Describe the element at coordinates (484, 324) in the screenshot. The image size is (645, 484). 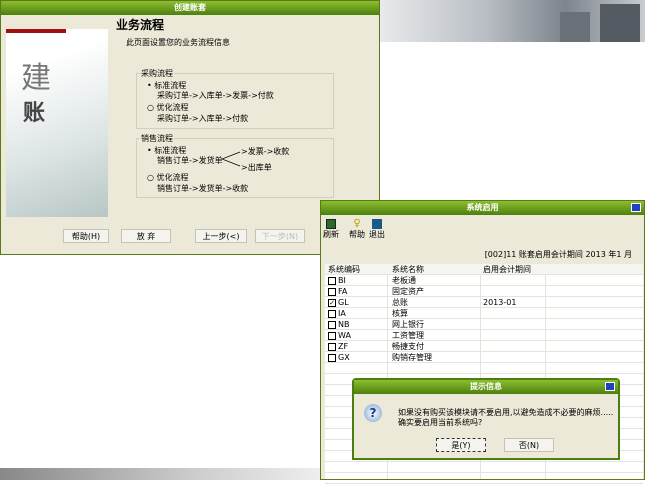
I see `table-row: NB 网上银行` at that location.